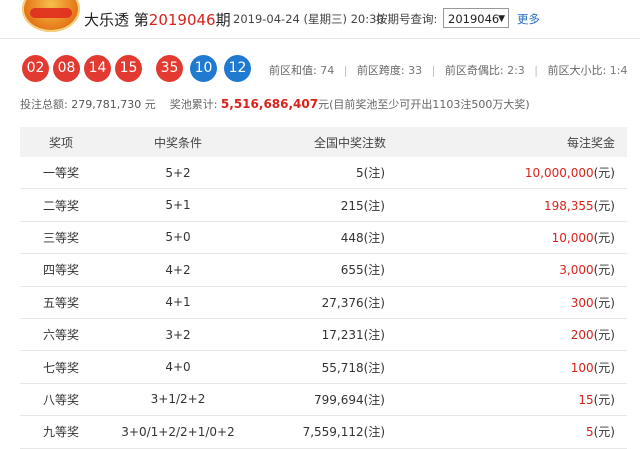 The height and width of the screenshot is (449, 640). I want to click on pool-note: 元(目前奖池至少可开出1103注500万大奖), so click(424, 104).